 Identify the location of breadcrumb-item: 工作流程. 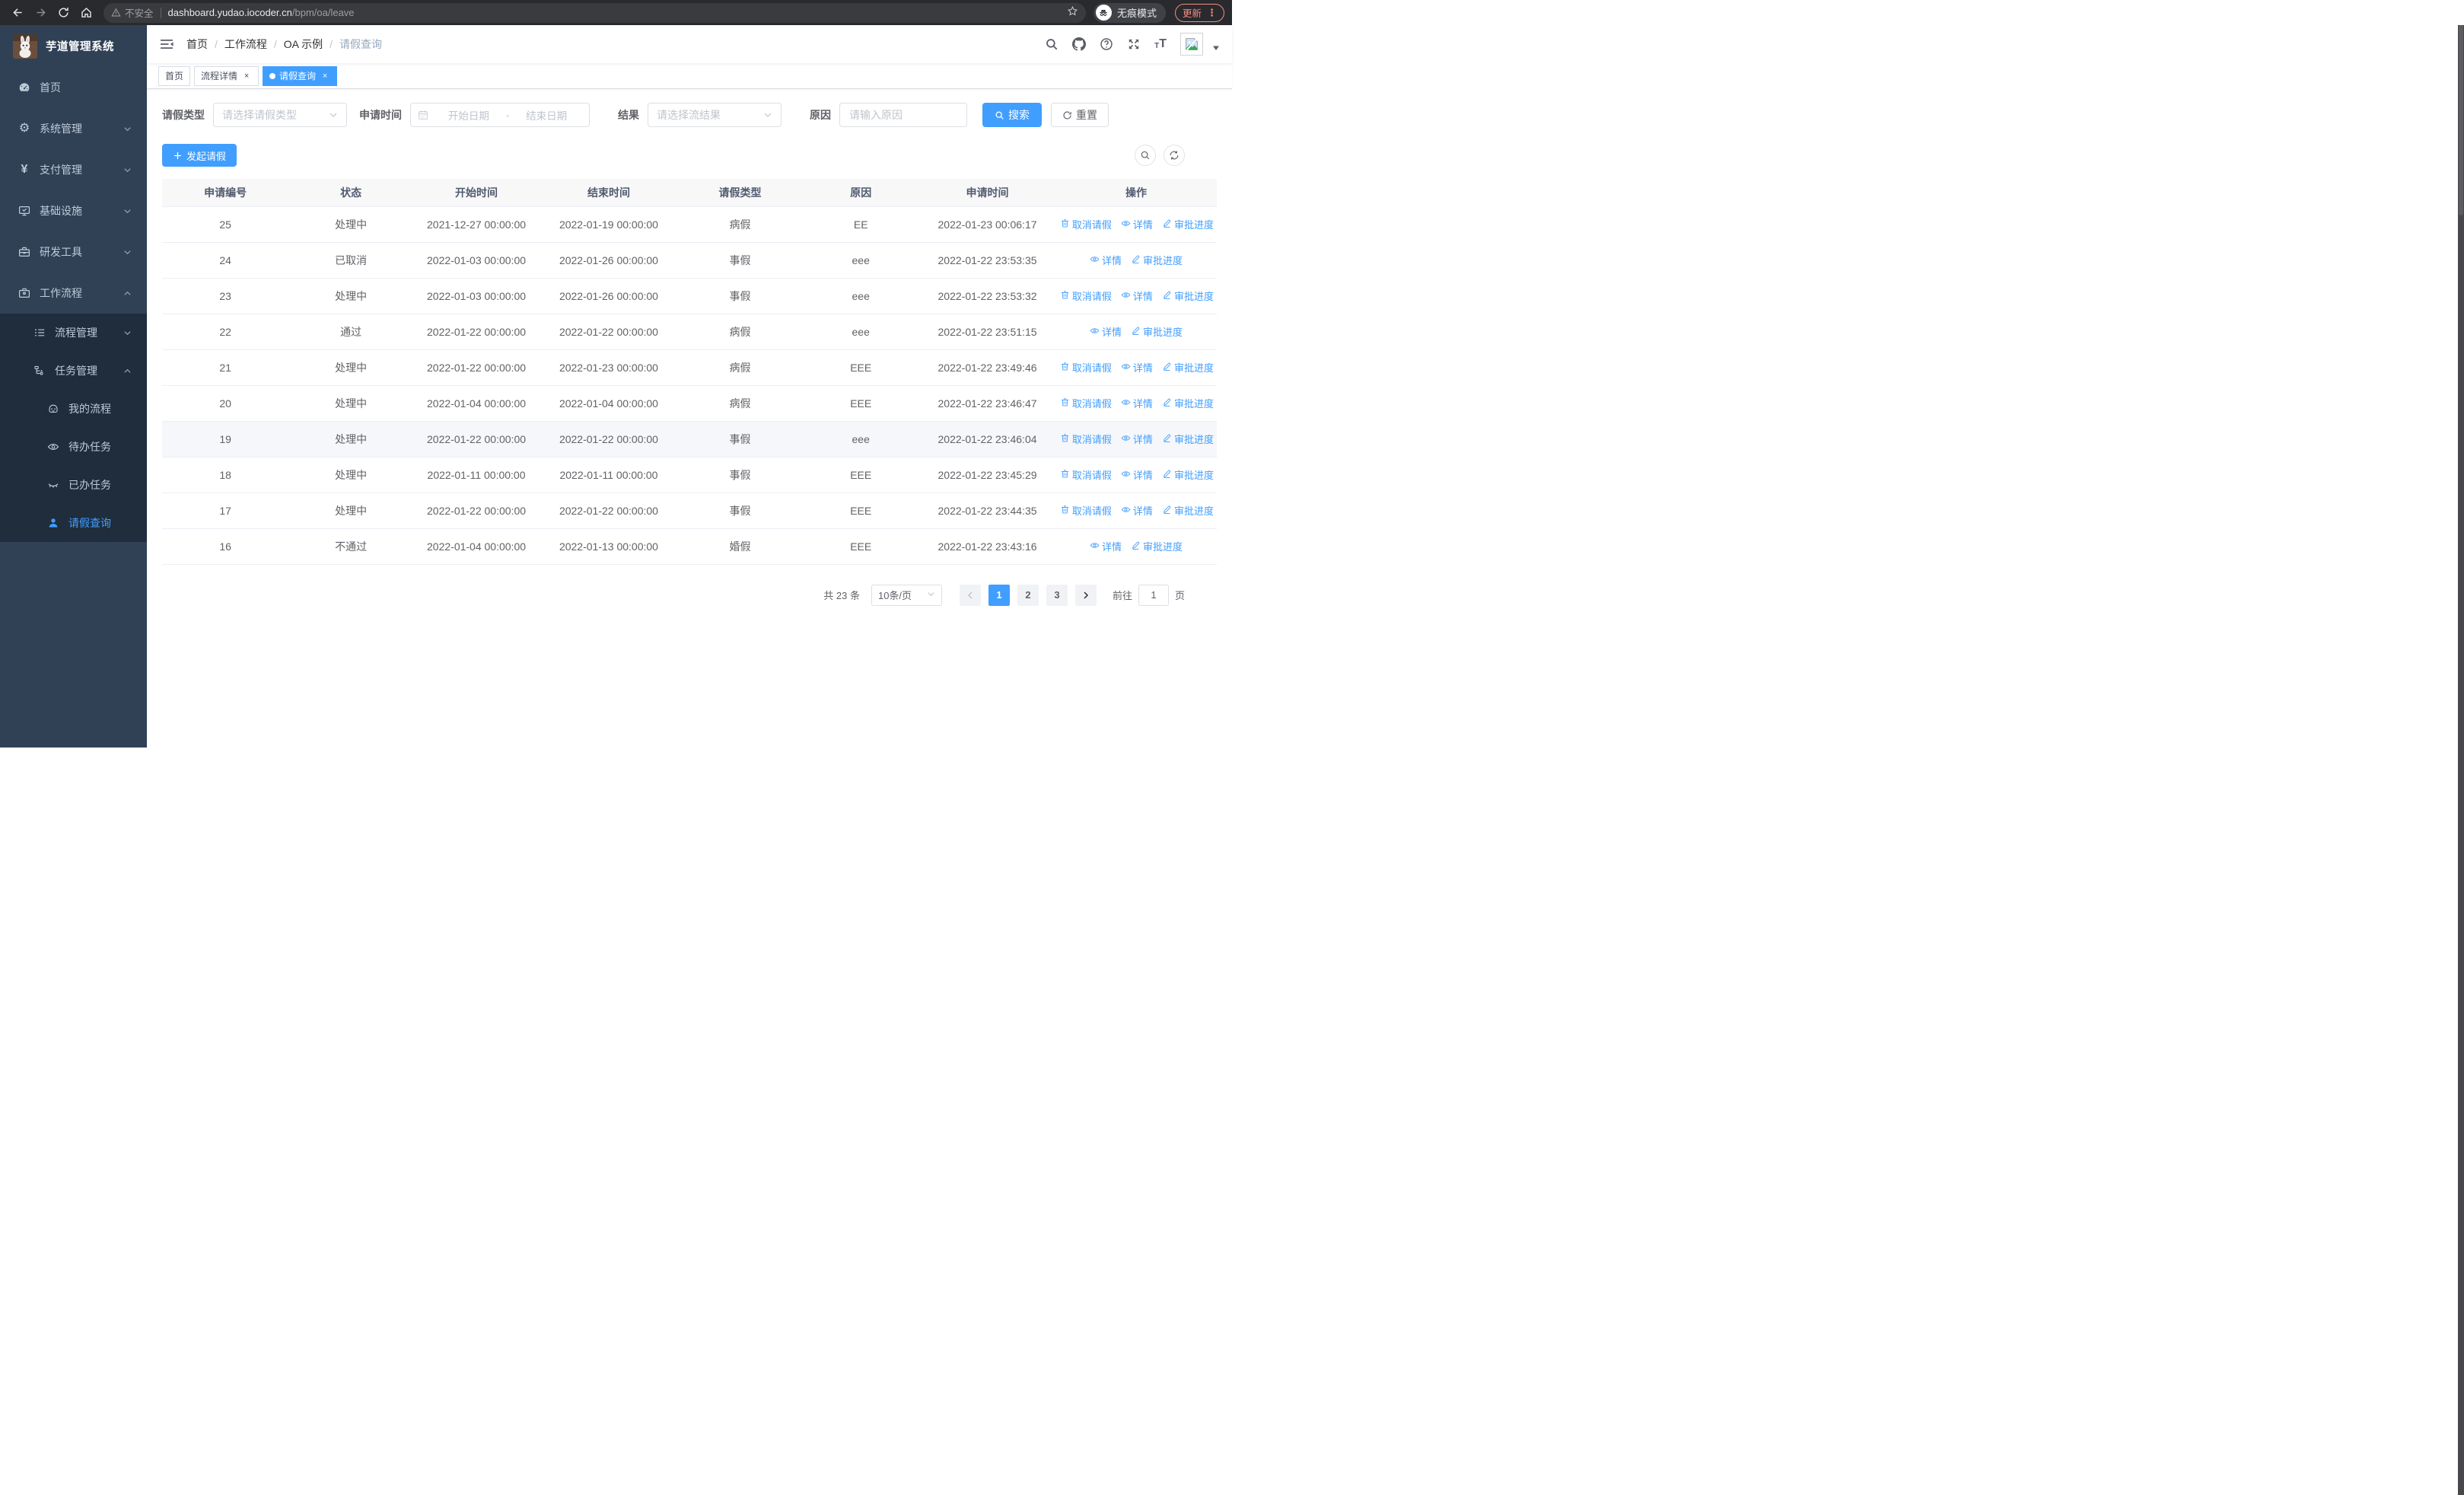
(245, 45).